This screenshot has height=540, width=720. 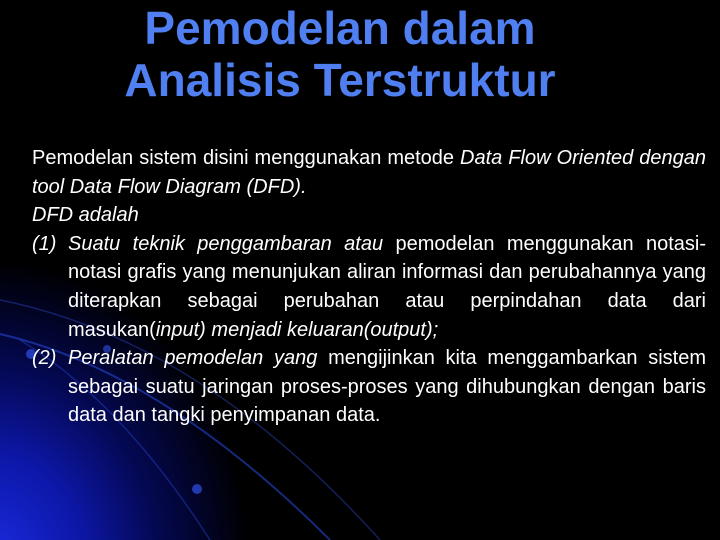 I want to click on list-item-italic-text: menjadi keluaran(output);, so click(x=325, y=329).